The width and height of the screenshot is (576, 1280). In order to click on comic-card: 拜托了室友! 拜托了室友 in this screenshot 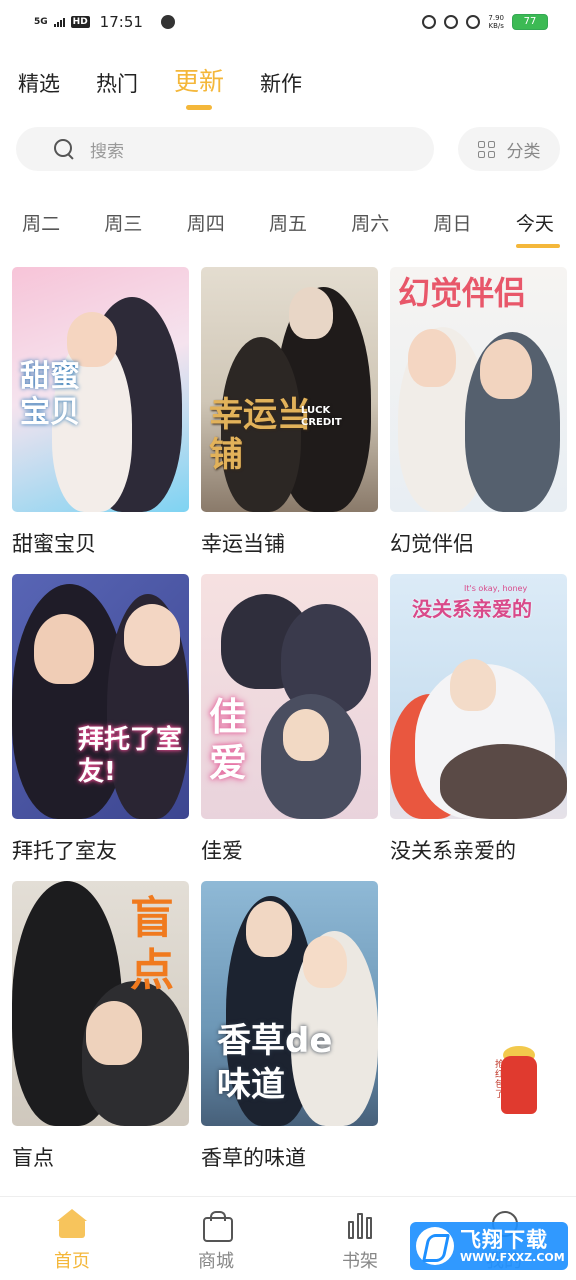, I will do `click(100, 727)`.